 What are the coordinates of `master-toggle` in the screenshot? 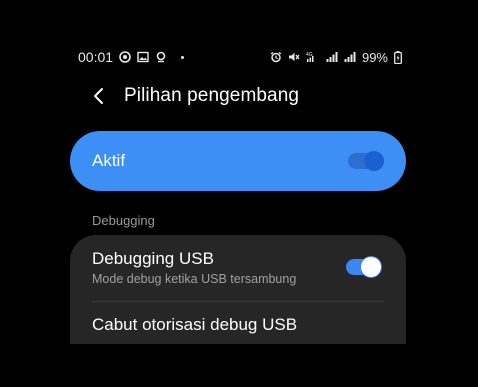 It's located at (366, 161).